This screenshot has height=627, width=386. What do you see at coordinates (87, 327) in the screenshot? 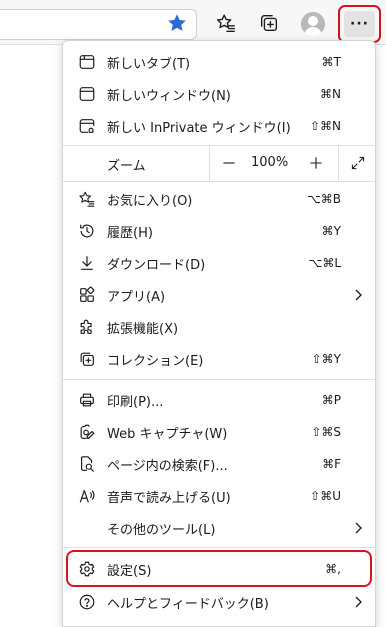
I see `extensions-icon` at bounding box center [87, 327].